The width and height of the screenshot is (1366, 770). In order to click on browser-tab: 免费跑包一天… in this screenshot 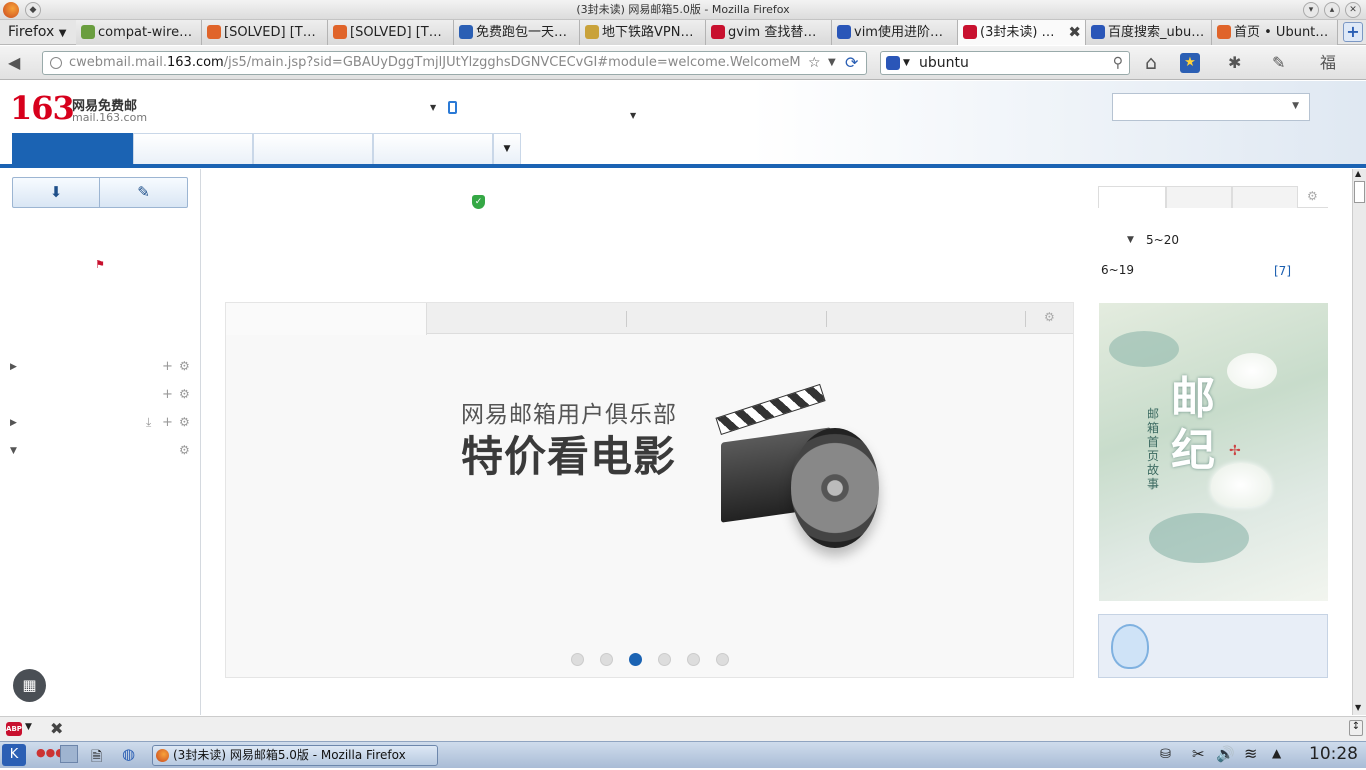, I will do `click(517, 32)`.